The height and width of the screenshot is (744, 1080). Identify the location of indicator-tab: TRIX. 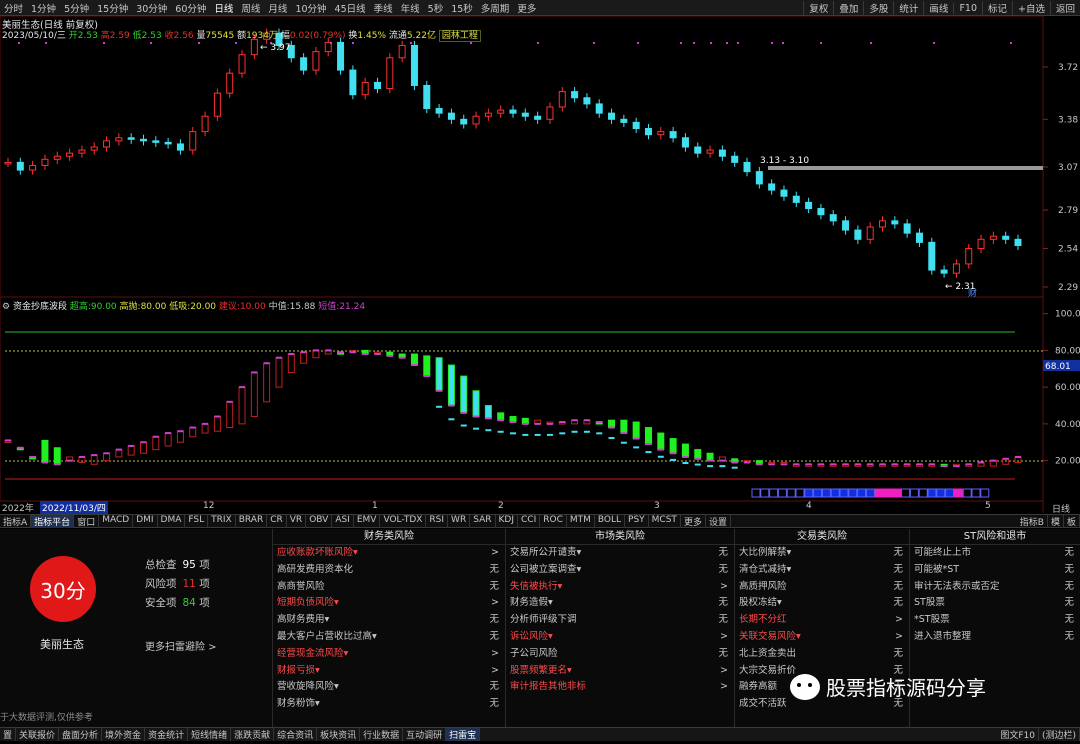
(222, 521).